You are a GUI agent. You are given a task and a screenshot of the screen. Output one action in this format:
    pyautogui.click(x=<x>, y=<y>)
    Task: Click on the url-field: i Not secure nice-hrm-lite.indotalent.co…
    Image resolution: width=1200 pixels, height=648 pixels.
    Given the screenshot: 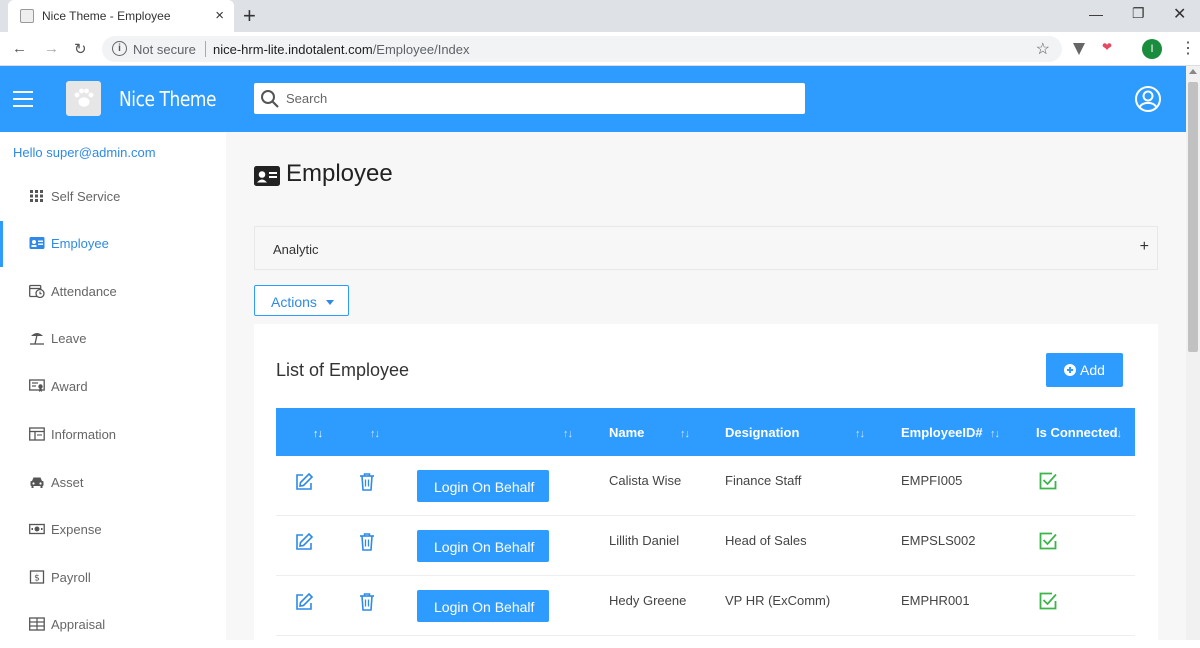 What is the action you would take?
    pyautogui.click(x=582, y=49)
    